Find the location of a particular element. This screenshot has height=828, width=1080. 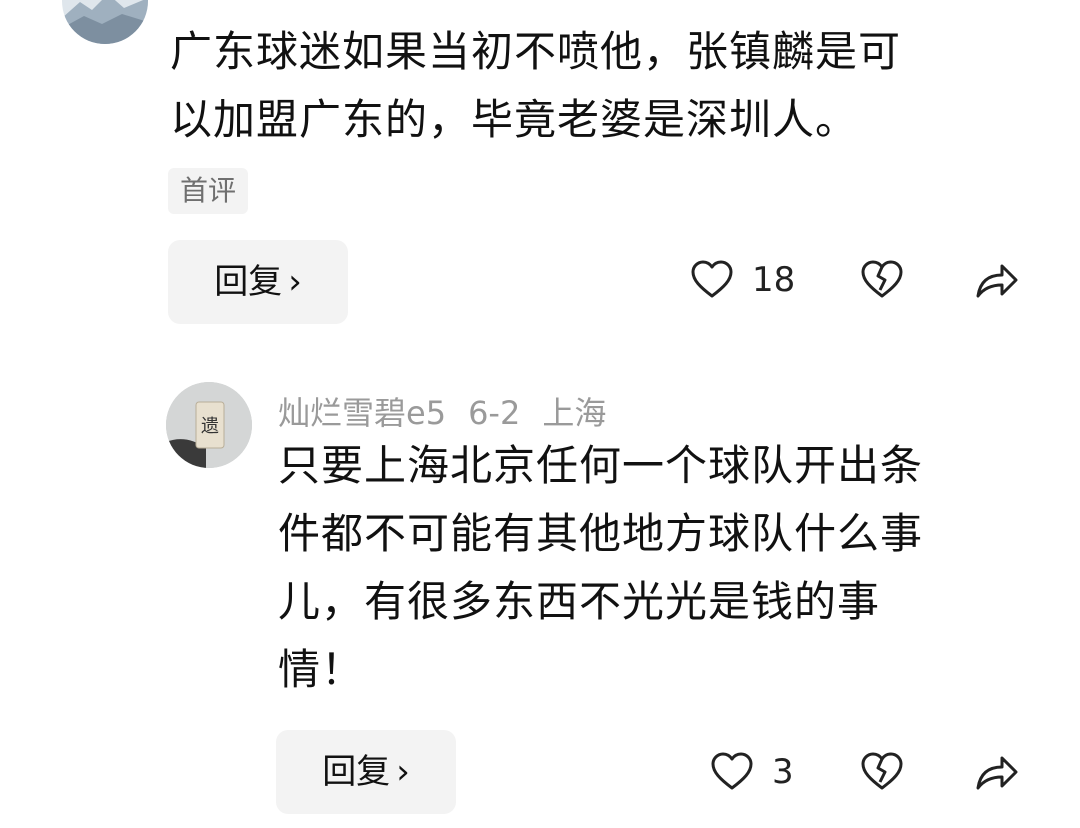

avatar-stone-glyph: 遗 is located at coordinates (210, 426).